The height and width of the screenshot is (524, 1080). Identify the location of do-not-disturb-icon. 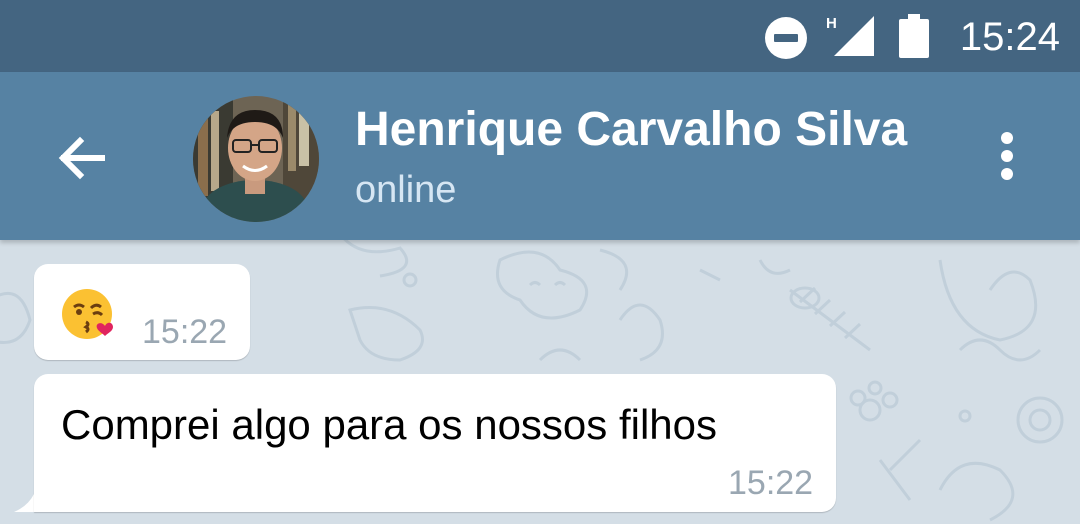
(786, 38).